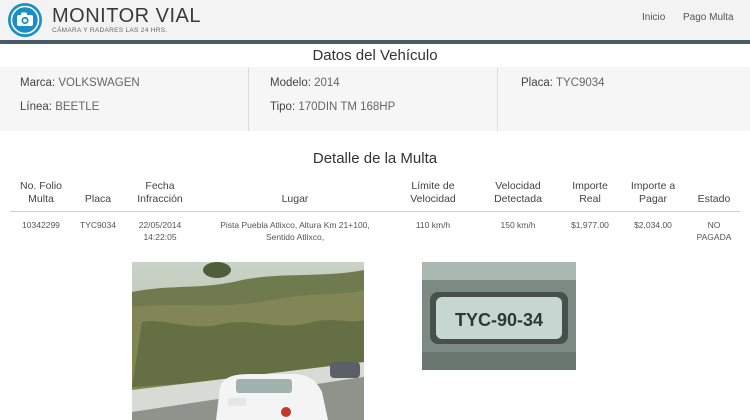 The height and width of the screenshot is (420, 750). I want to click on vehicle-section-title: Datos del Vehículo, so click(375, 55).